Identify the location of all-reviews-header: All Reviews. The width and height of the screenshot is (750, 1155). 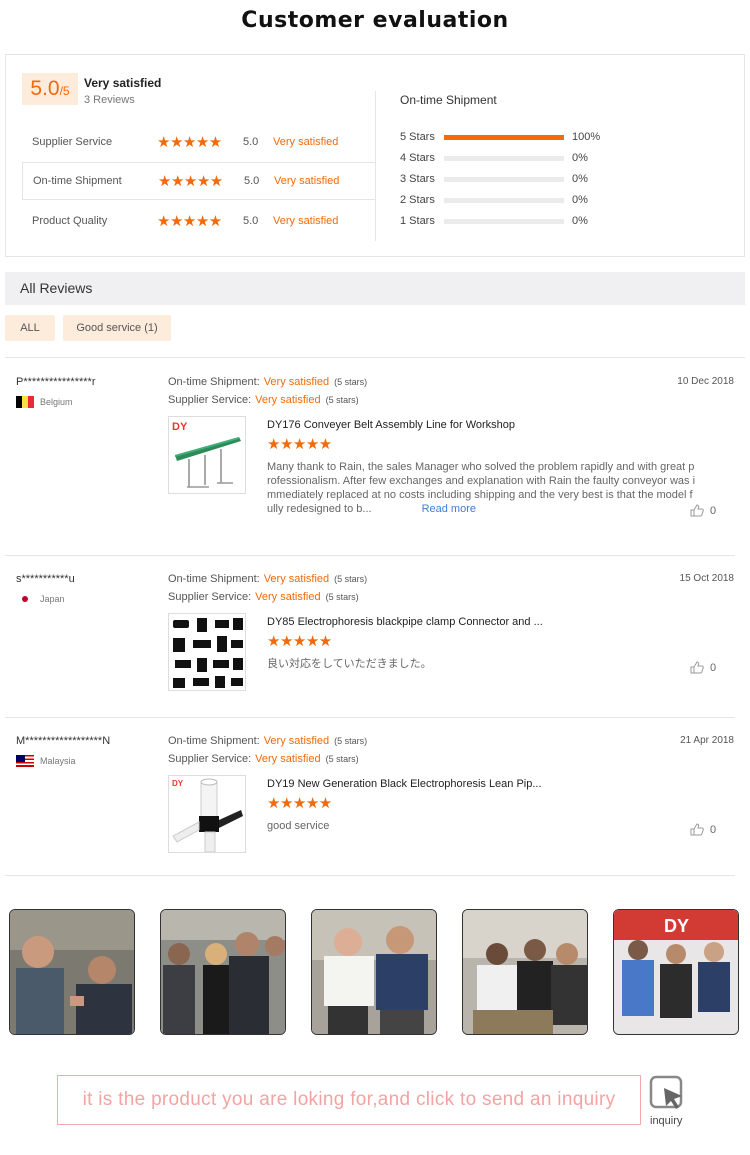
(375, 288).